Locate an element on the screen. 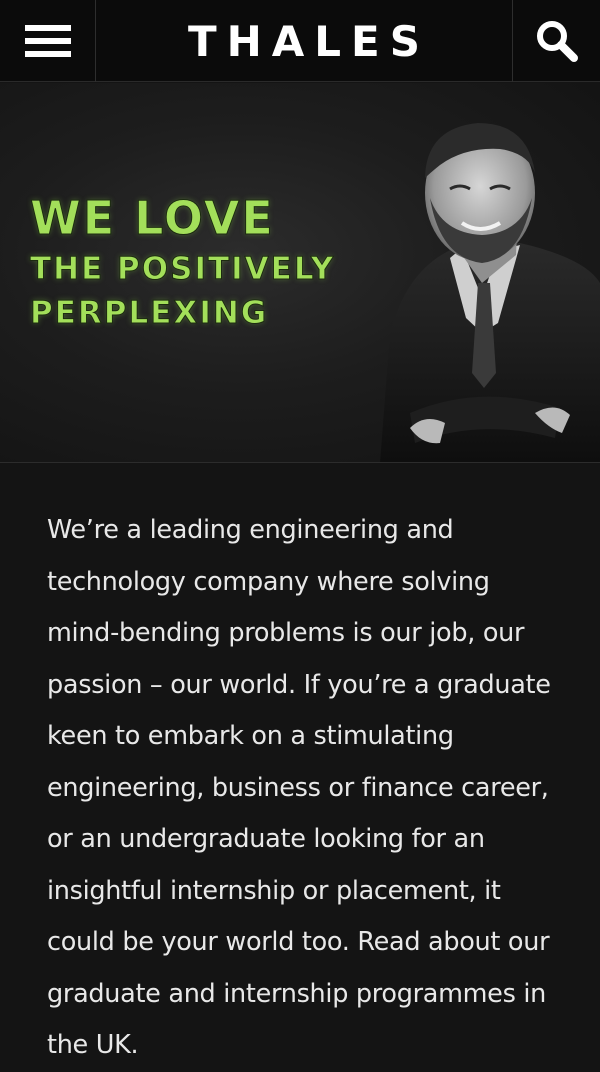 The width and height of the screenshot is (600, 1072). search-icon is located at coordinates (557, 41).